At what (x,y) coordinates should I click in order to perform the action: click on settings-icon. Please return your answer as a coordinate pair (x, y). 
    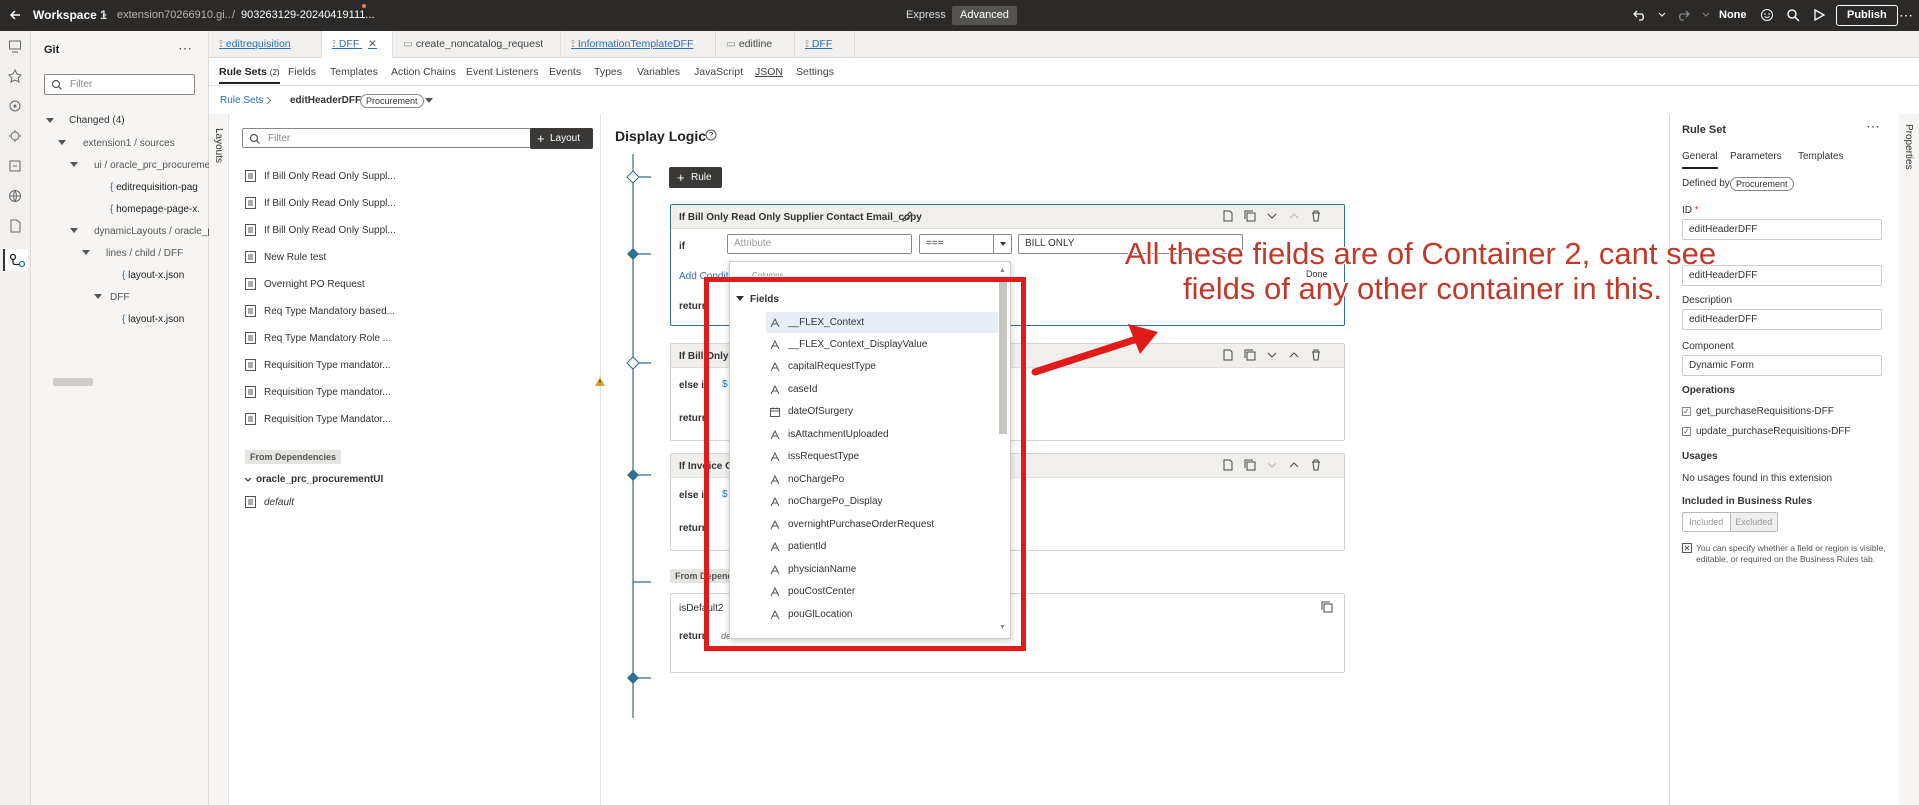
    Looking at the image, I should click on (15, 136).